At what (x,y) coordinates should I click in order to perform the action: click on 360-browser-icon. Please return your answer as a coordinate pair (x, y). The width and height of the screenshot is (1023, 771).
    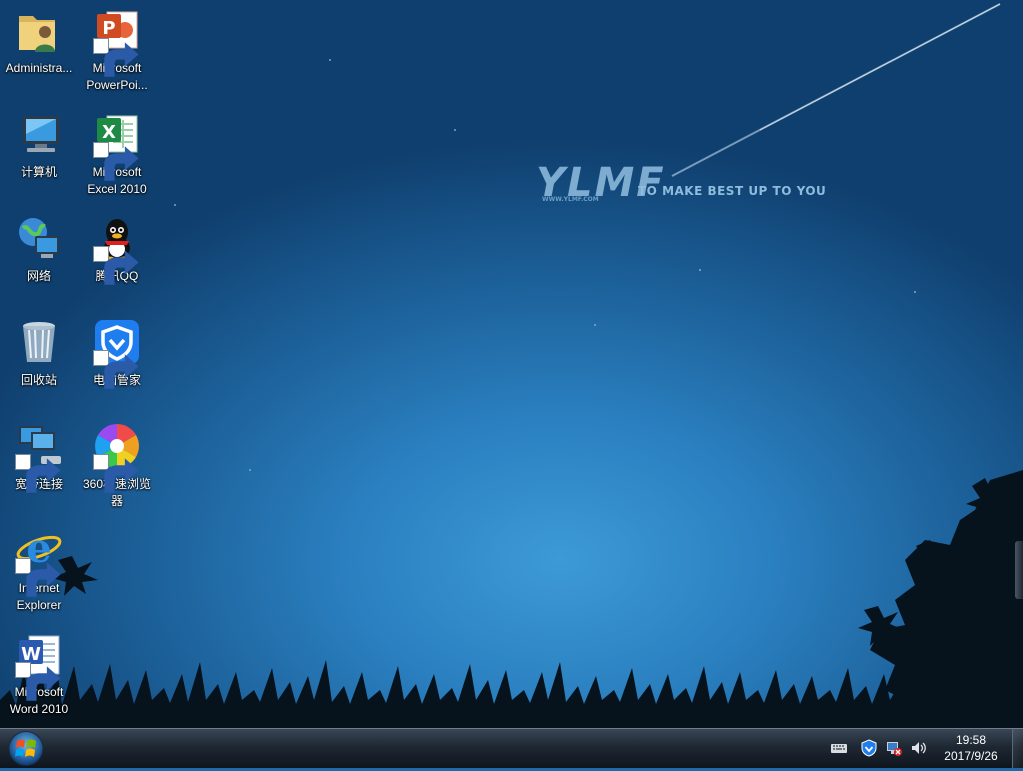
    Looking at the image, I should click on (117, 457).